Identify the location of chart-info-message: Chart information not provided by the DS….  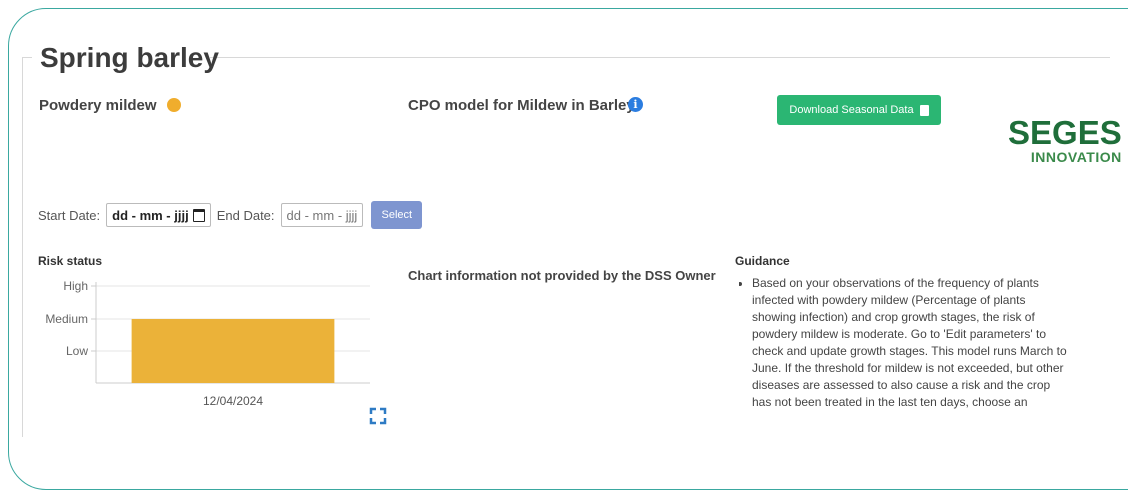
(562, 275).